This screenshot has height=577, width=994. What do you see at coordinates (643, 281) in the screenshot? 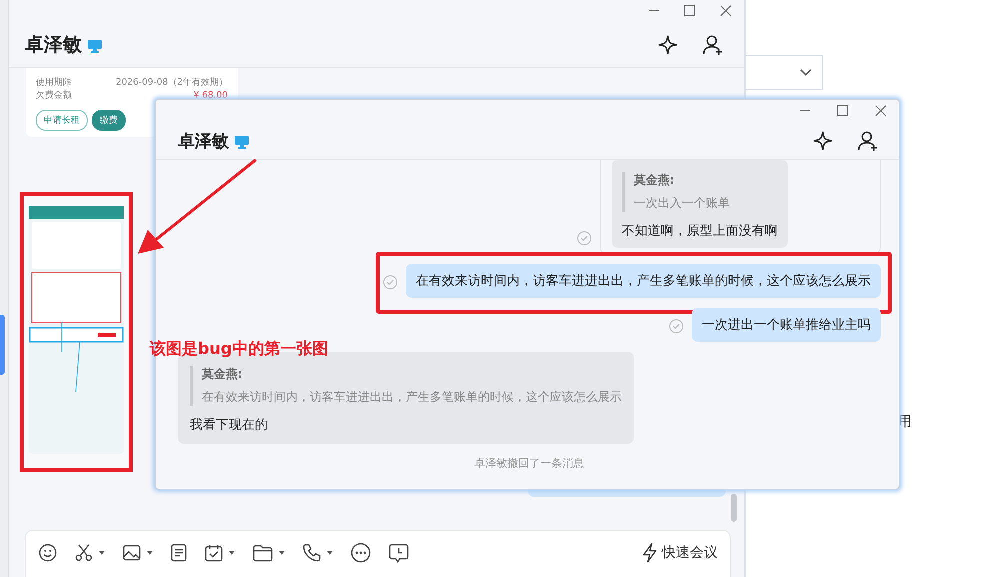
I see `message-text: 在有效来访时间内，访客车进进出出，产生多笔账单的时候，这个应该怎么展示` at bounding box center [643, 281].